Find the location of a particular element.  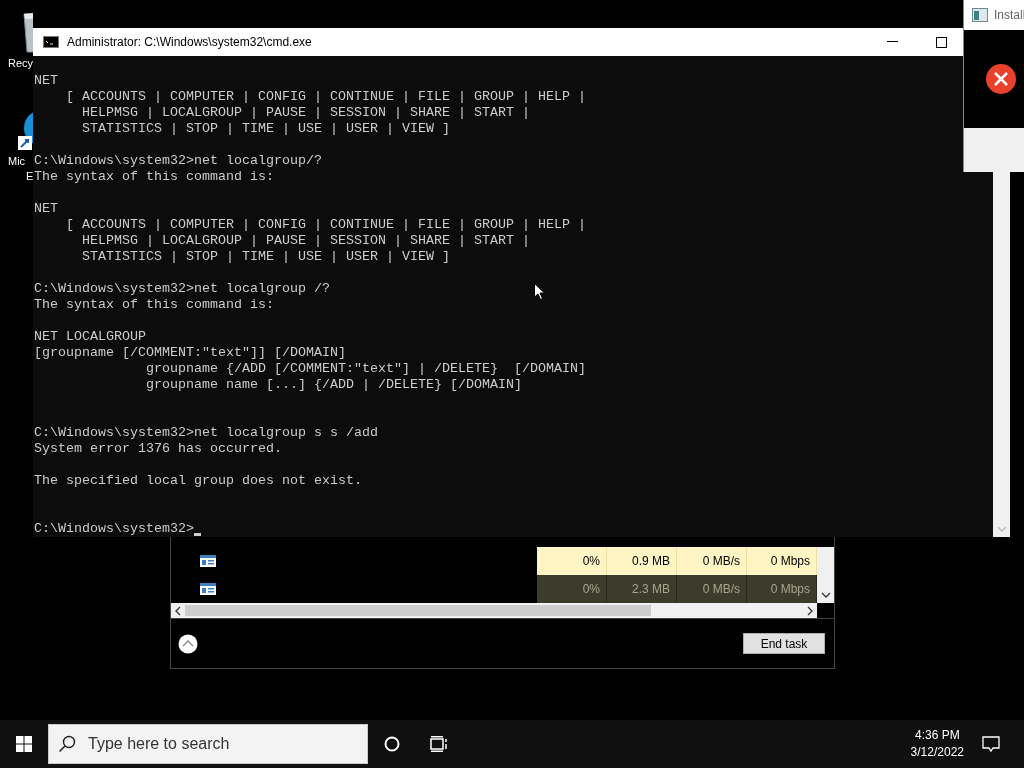

console-line: NET LOCALGROUP is located at coordinates (90, 337).